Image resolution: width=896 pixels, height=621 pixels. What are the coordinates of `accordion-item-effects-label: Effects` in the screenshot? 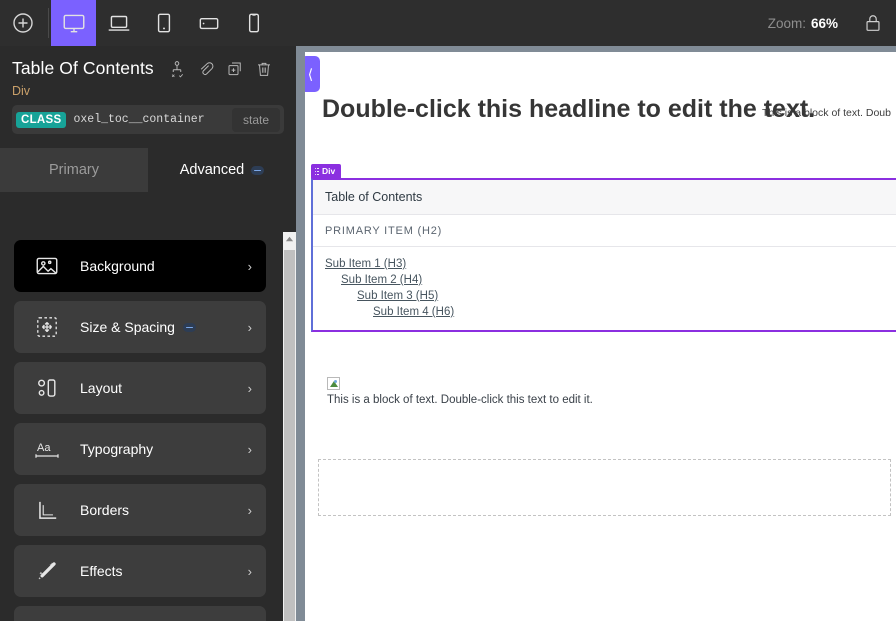 It's located at (101, 571).